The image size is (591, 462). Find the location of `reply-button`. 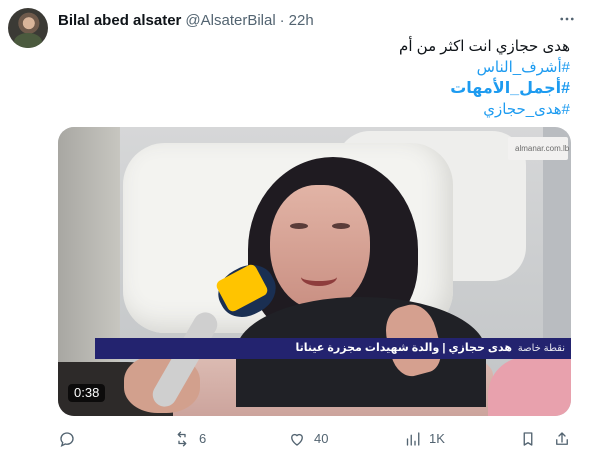

reply-button is located at coordinates (71, 439).